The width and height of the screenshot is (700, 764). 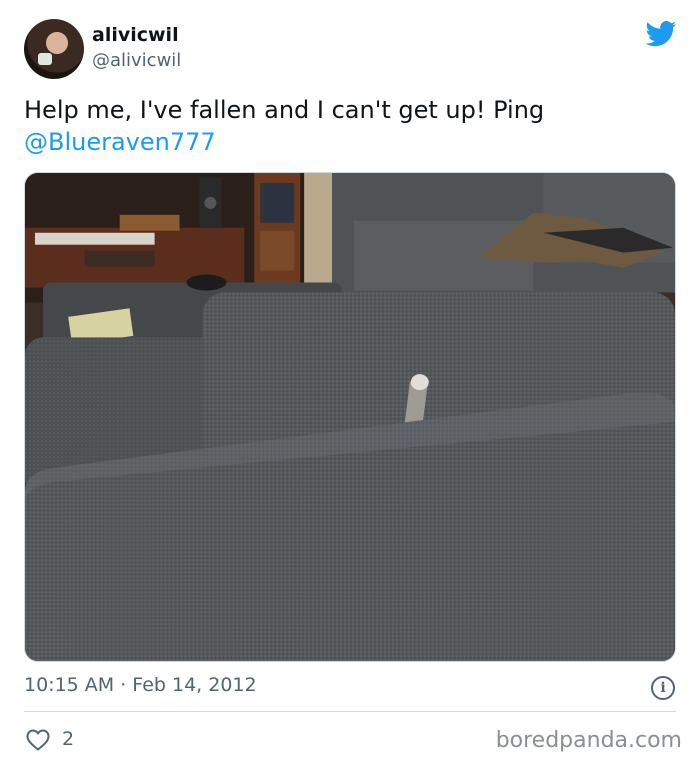 I want to click on mention-link: @Blueraven777, so click(x=120, y=142).